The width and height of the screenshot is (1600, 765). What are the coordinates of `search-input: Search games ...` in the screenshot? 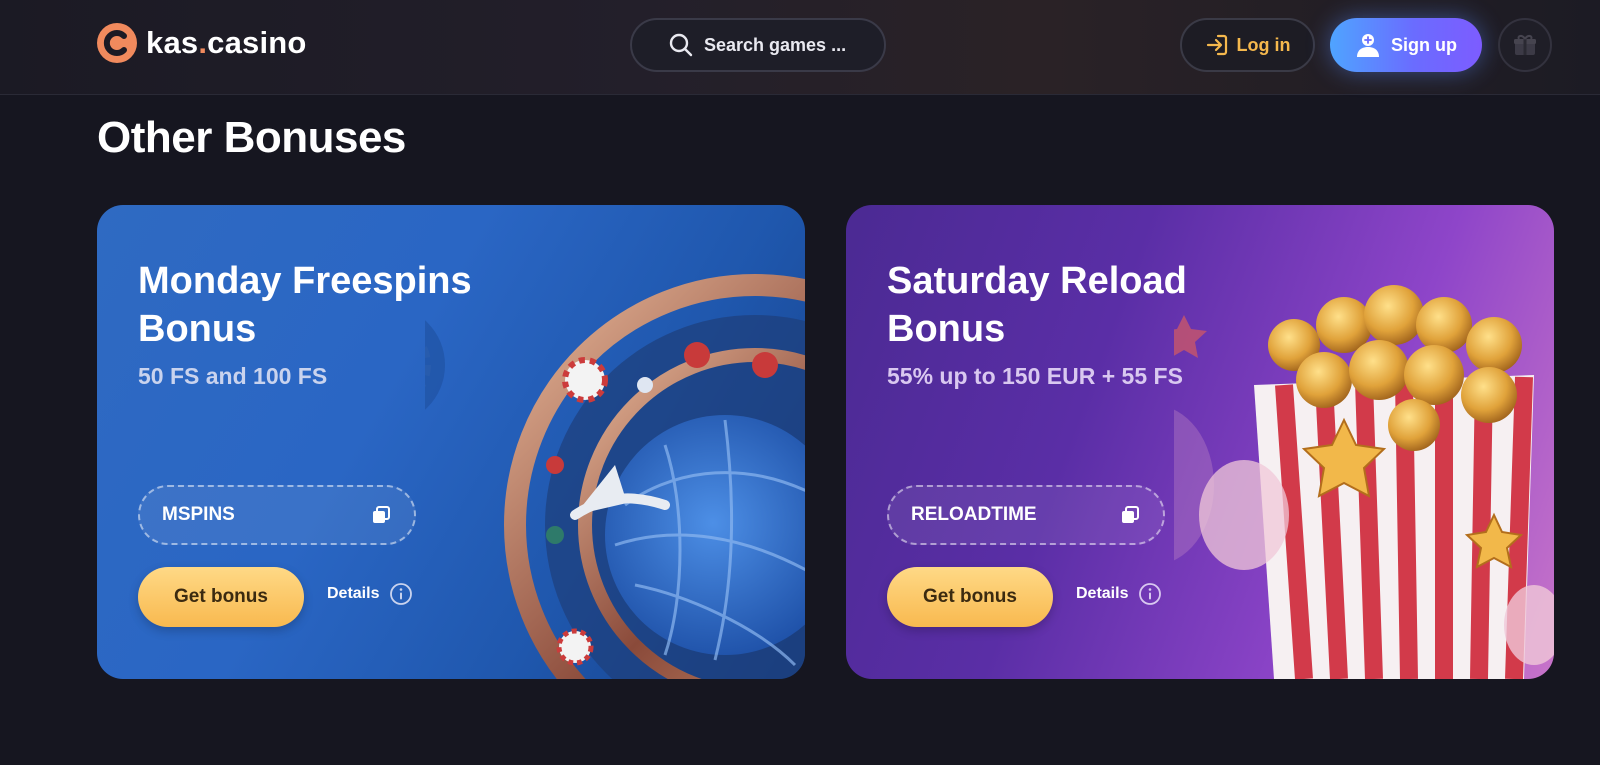 It's located at (758, 45).